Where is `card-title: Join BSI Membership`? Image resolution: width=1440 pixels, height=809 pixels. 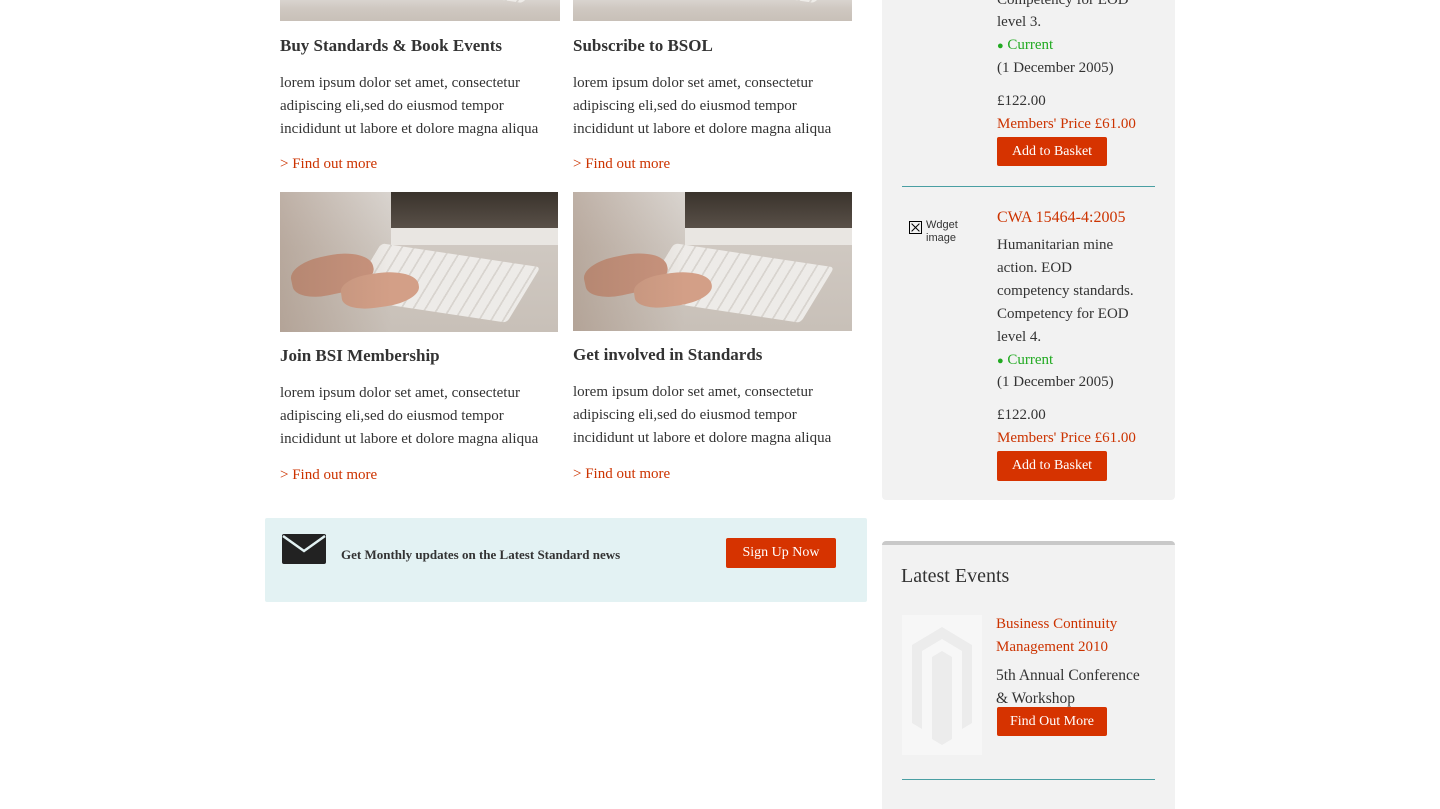
card-title: Join BSI Membership is located at coordinates (360, 355).